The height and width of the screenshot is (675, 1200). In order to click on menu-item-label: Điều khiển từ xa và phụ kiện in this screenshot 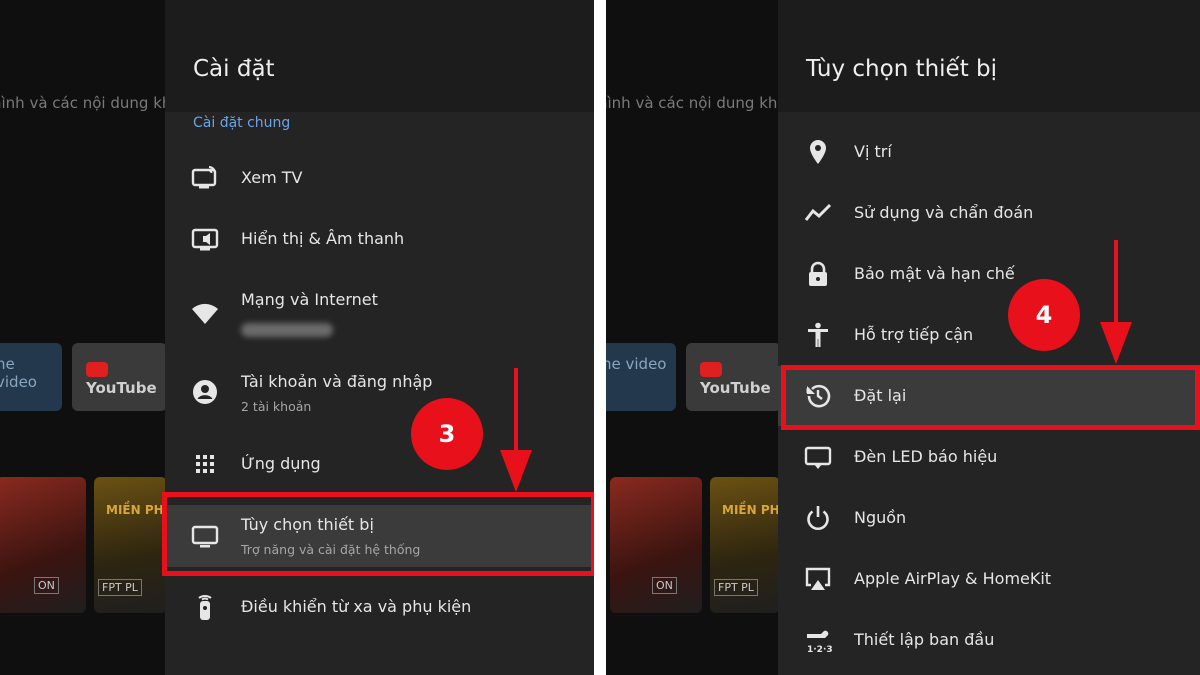, I will do `click(356, 606)`.